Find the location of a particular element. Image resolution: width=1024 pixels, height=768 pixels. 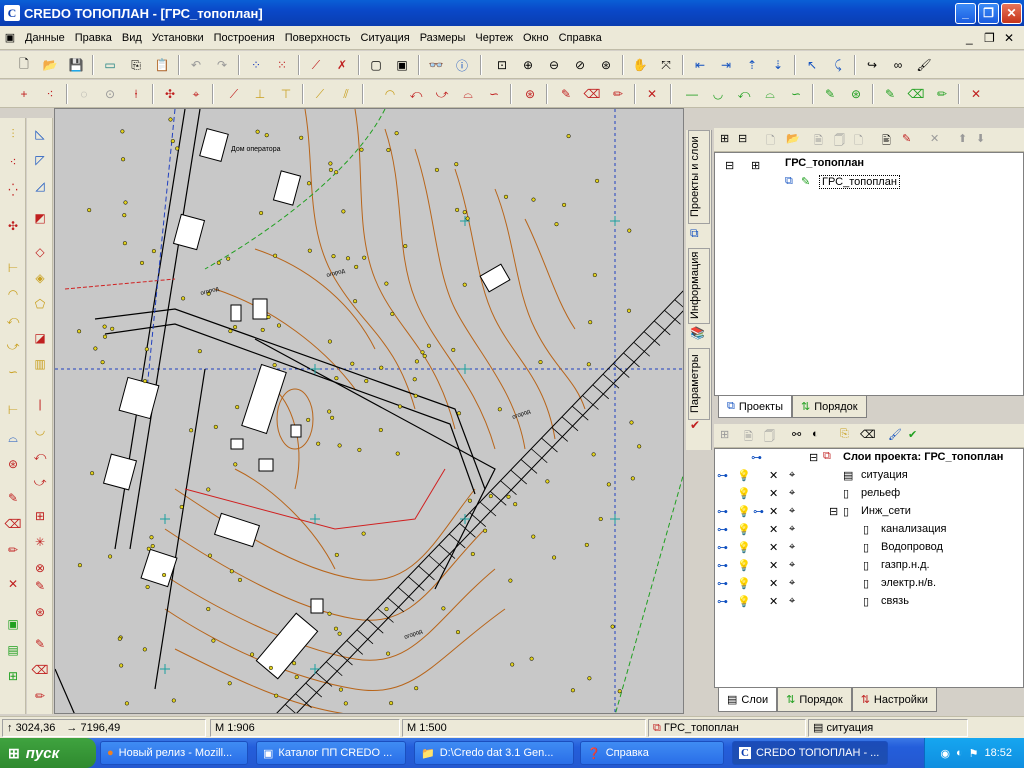

new-doc-icon: 🗋 is located at coordinates (770, 141).